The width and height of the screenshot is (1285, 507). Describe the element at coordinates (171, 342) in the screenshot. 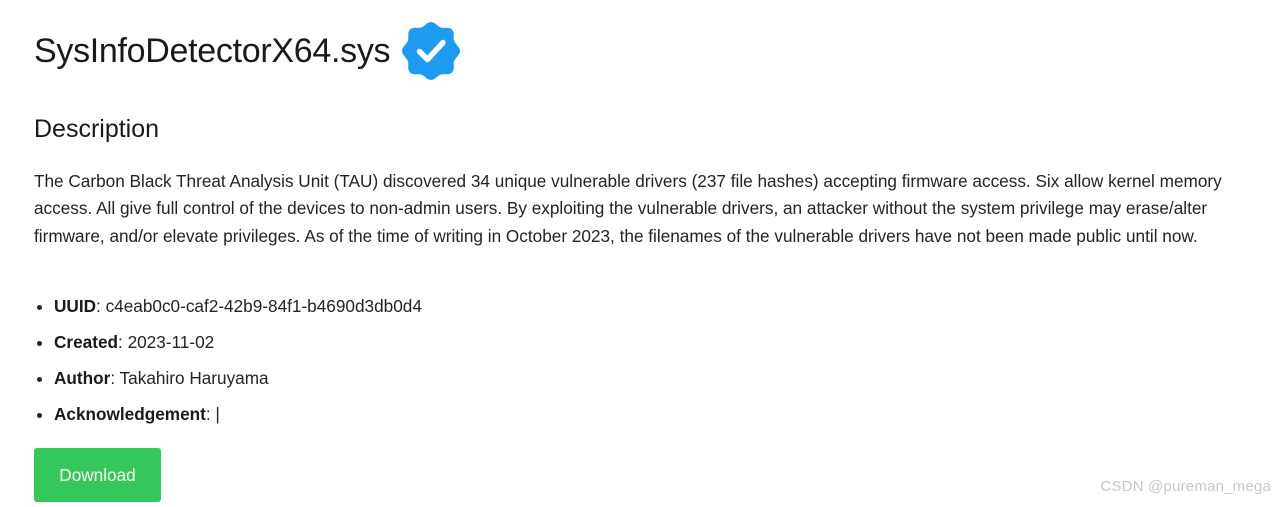

I see `created-value: 2023-11-02` at that location.